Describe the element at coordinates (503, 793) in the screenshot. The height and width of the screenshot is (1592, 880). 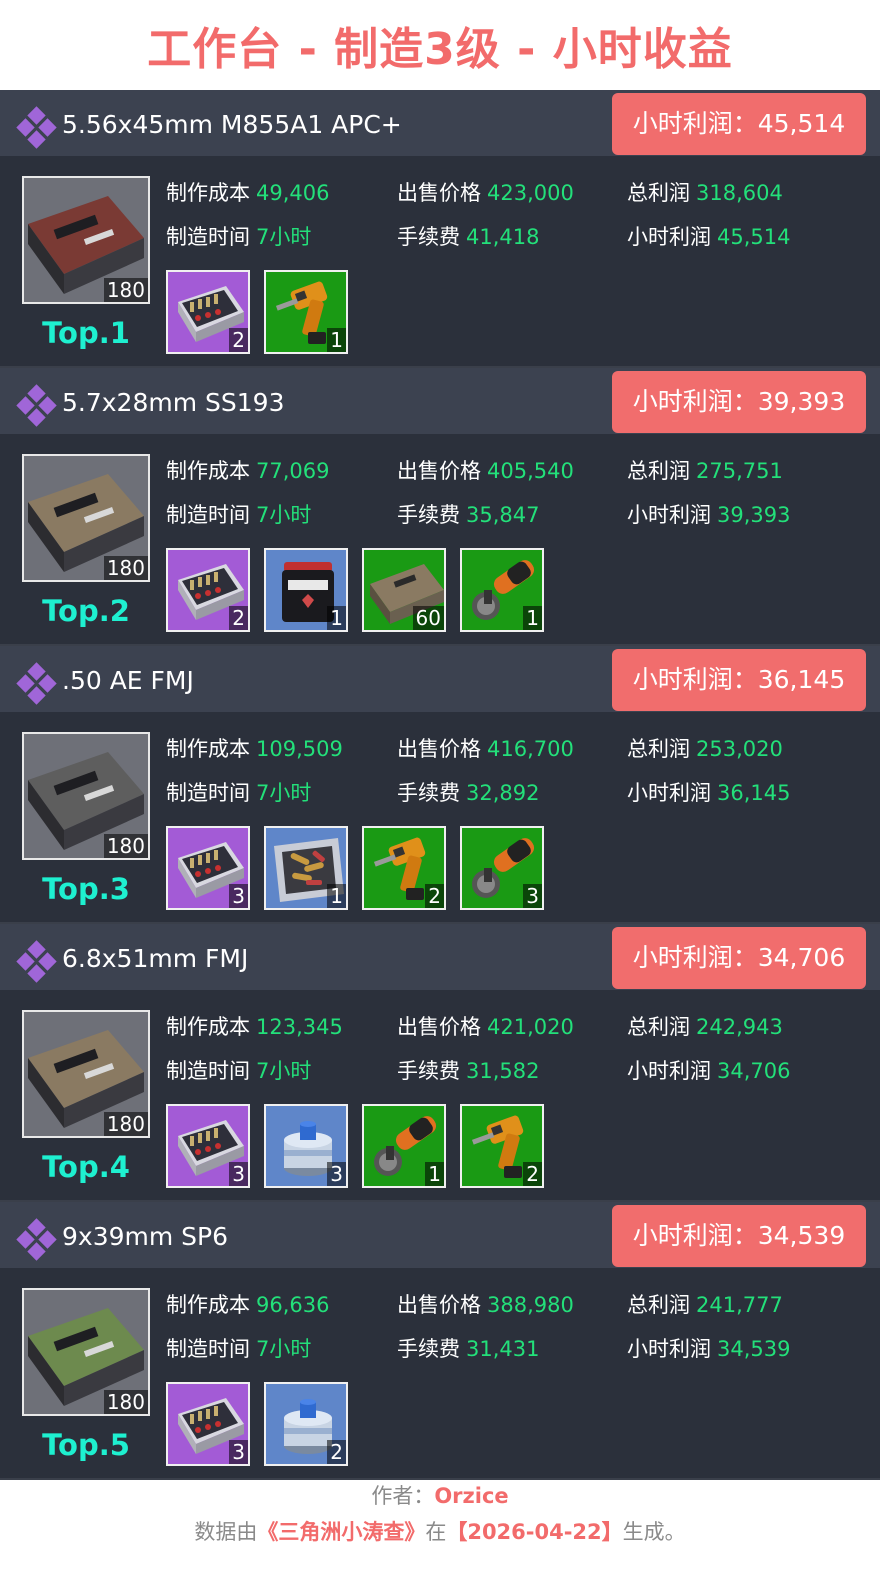
I see `stat-value: 32,892` at that location.